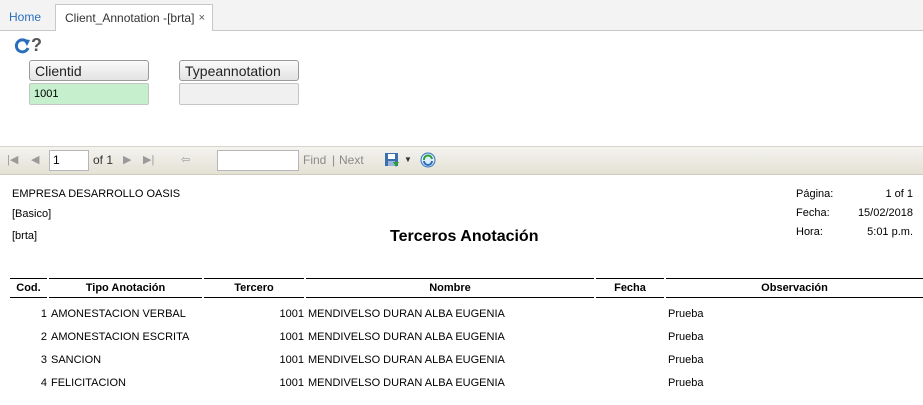 This screenshot has height=405, width=923. What do you see at coordinates (43, 360) in the screenshot?
I see `row-cod: 3` at bounding box center [43, 360].